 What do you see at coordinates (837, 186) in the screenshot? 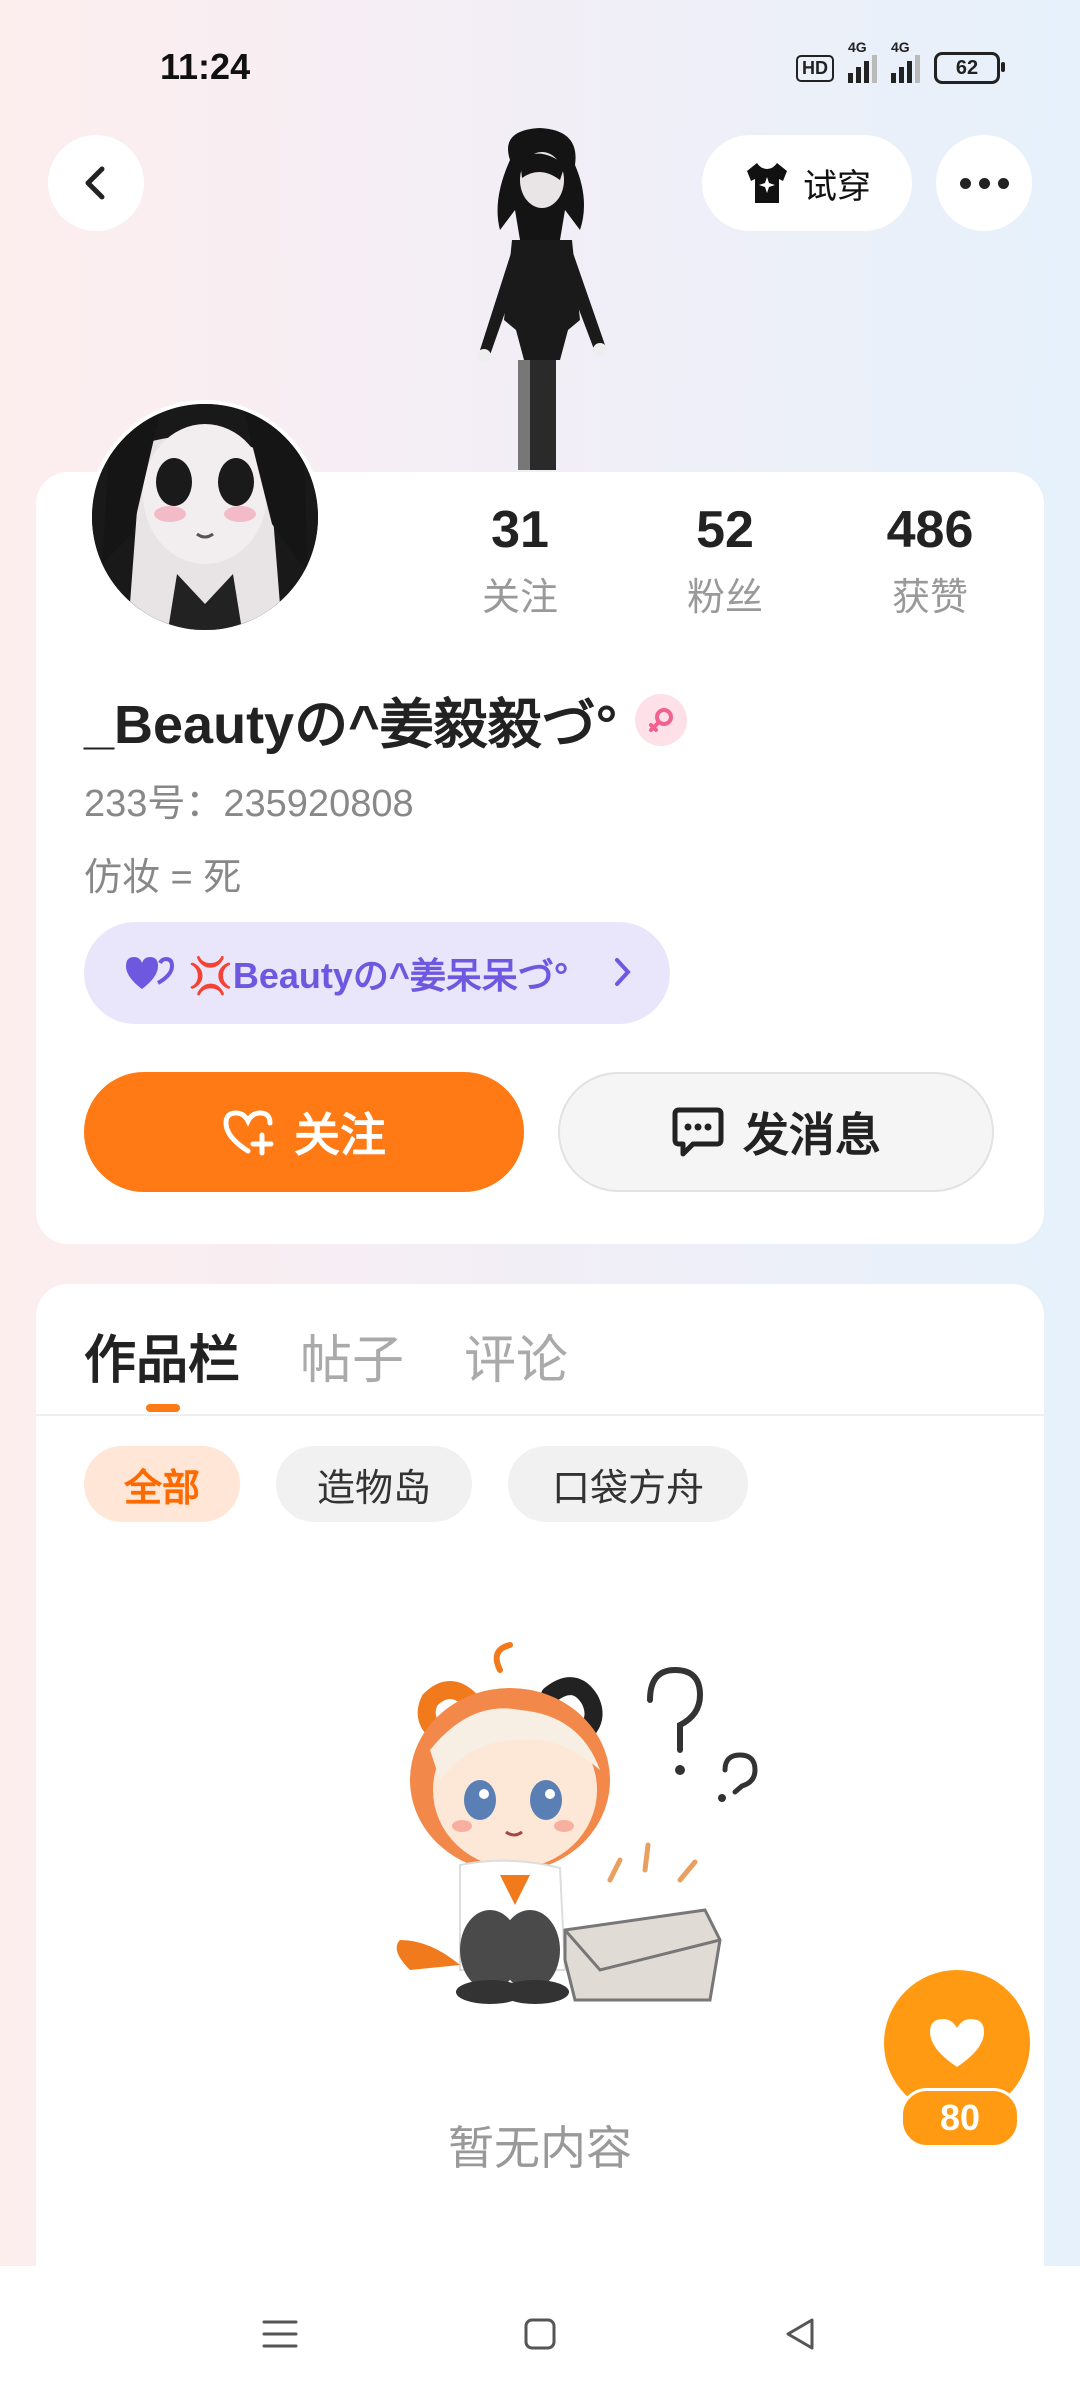
I see `try-on-label: 试穿` at bounding box center [837, 186].